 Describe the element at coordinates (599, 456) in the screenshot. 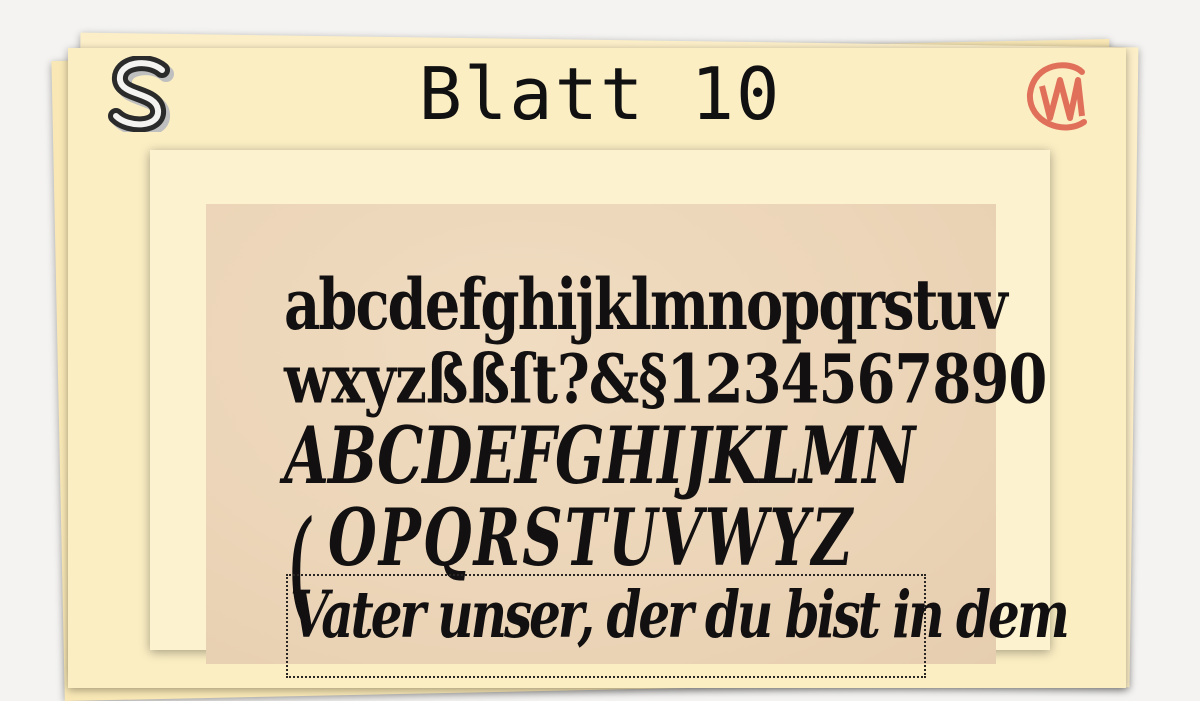

I see `plate-line-uppercase-1: ABCDEFGHIJKLMN` at that location.